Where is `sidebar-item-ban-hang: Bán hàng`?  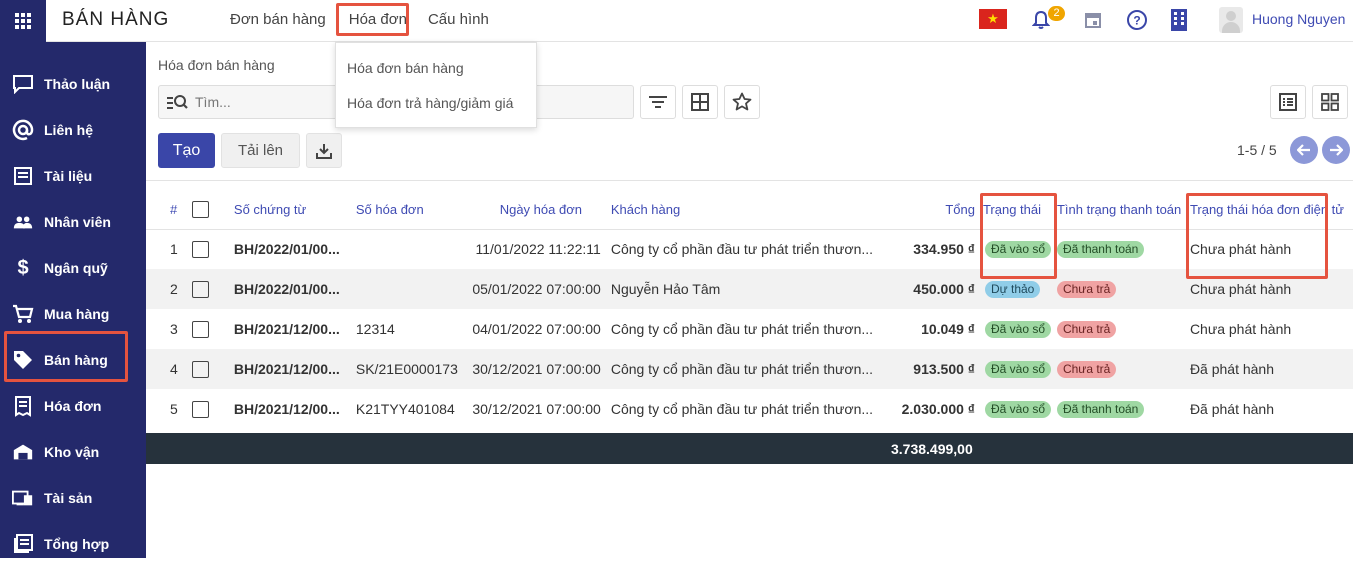 sidebar-item-ban-hang: Bán hàng is located at coordinates (73, 360).